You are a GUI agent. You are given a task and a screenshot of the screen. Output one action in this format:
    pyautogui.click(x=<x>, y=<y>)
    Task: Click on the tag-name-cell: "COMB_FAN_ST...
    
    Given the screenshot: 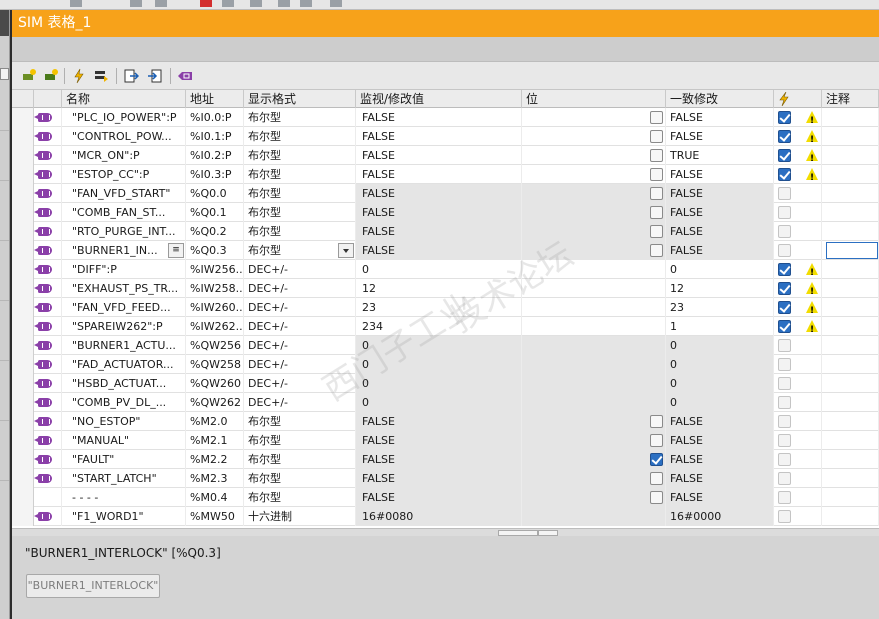 What is the action you would take?
    pyautogui.click(x=124, y=212)
    